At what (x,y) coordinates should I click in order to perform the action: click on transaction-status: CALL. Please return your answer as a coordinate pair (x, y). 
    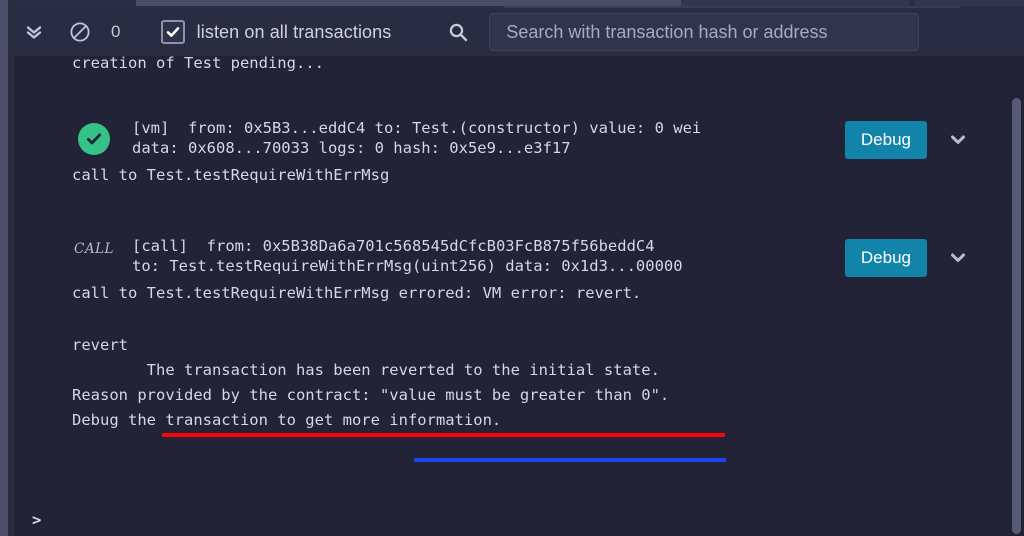
    Looking at the image, I should click on (94, 249).